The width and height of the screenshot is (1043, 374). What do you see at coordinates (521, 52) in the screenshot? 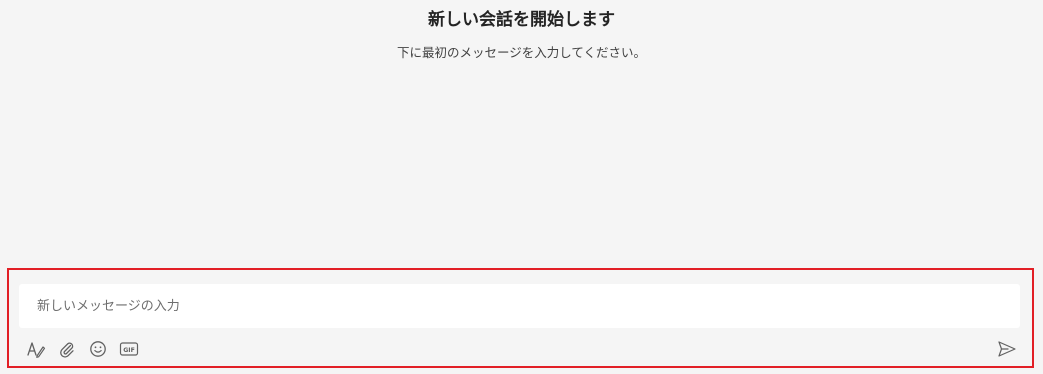
I see `empty-state-subtitle: 下に最初のメッセージを入力してください。` at bounding box center [521, 52].